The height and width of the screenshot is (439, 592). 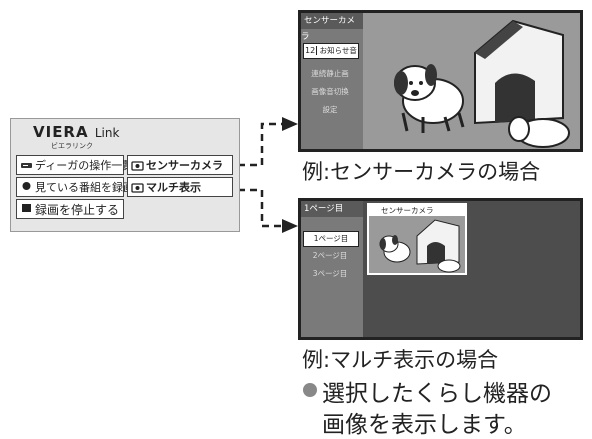 I want to click on multi-example-caption: 例:マルチ表示の場合, so click(x=400, y=360).